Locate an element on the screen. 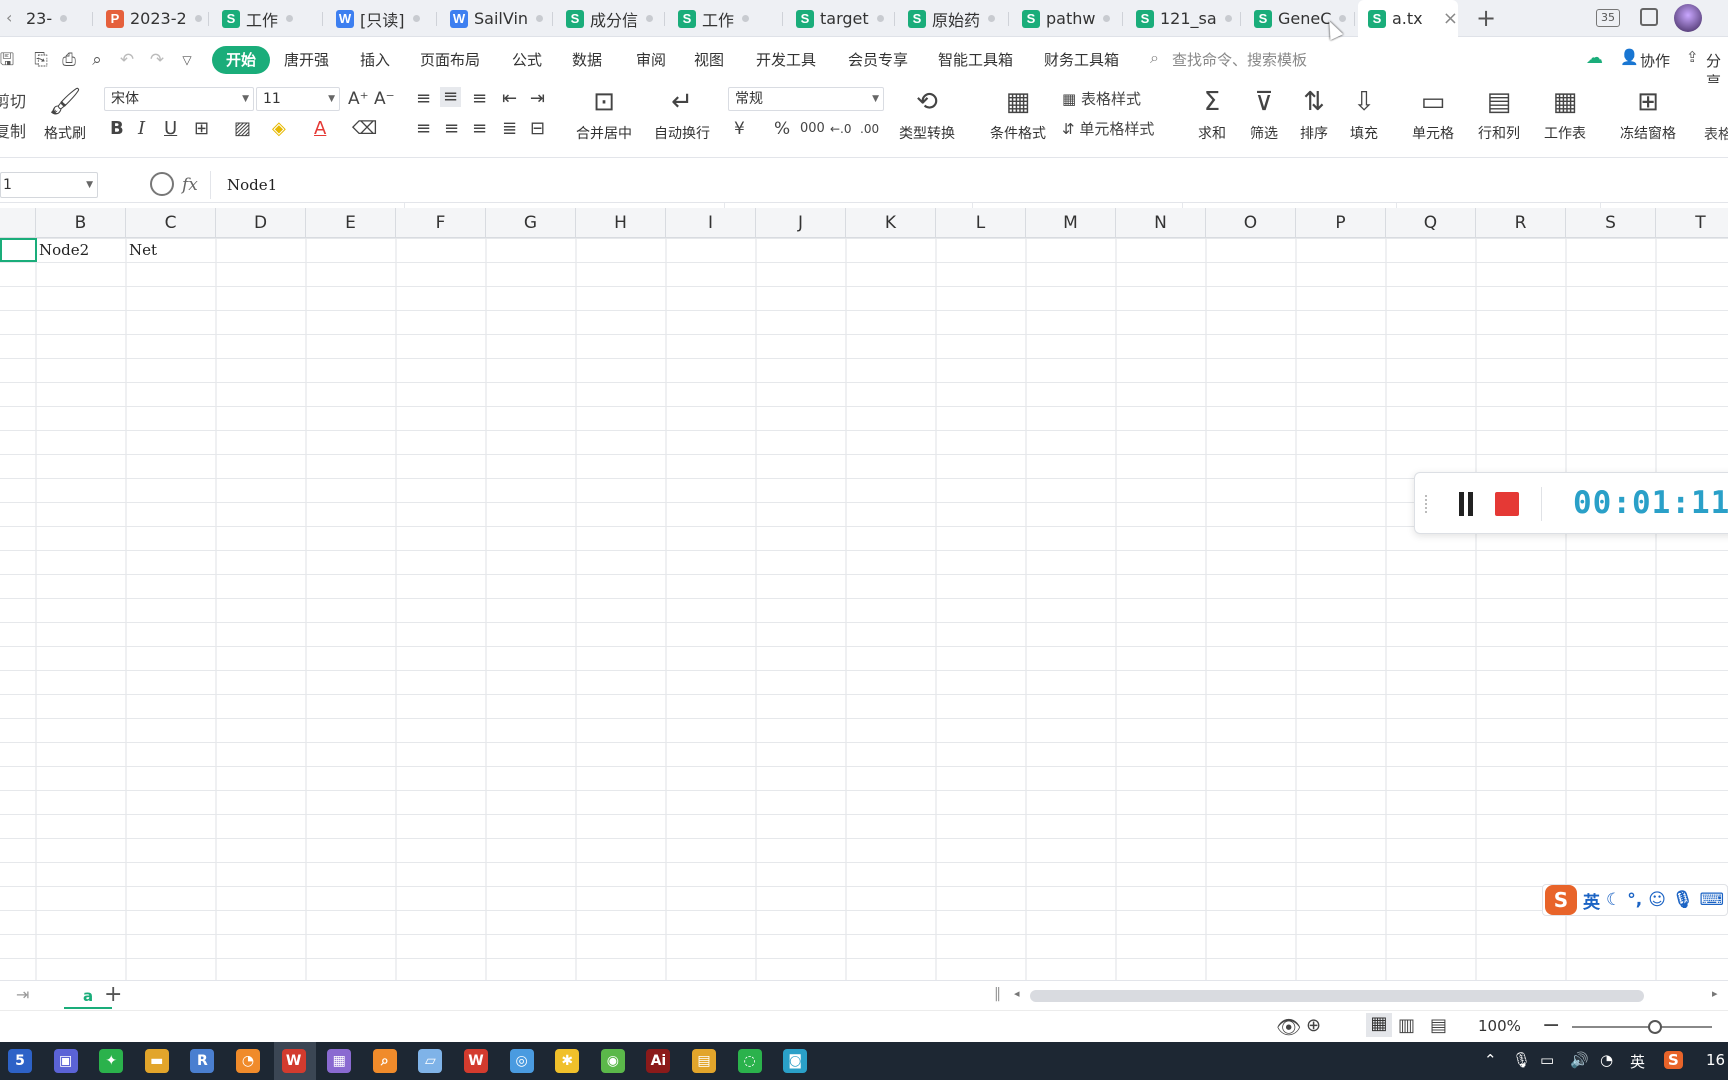 The height and width of the screenshot is (1080, 1728). italic-icon: I is located at coordinates (141, 129).